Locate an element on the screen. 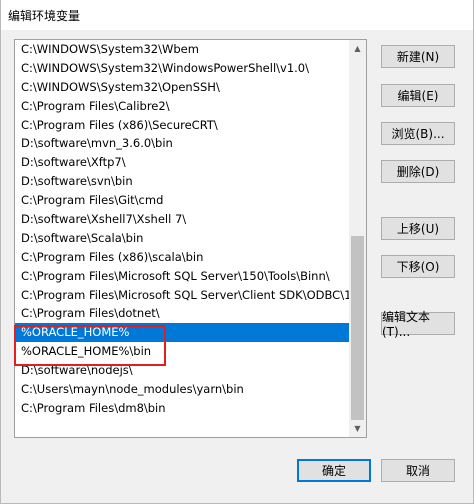 This screenshot has width=474, height=504. edit-button: 编辑(E) is located at coordinates (418, 95).